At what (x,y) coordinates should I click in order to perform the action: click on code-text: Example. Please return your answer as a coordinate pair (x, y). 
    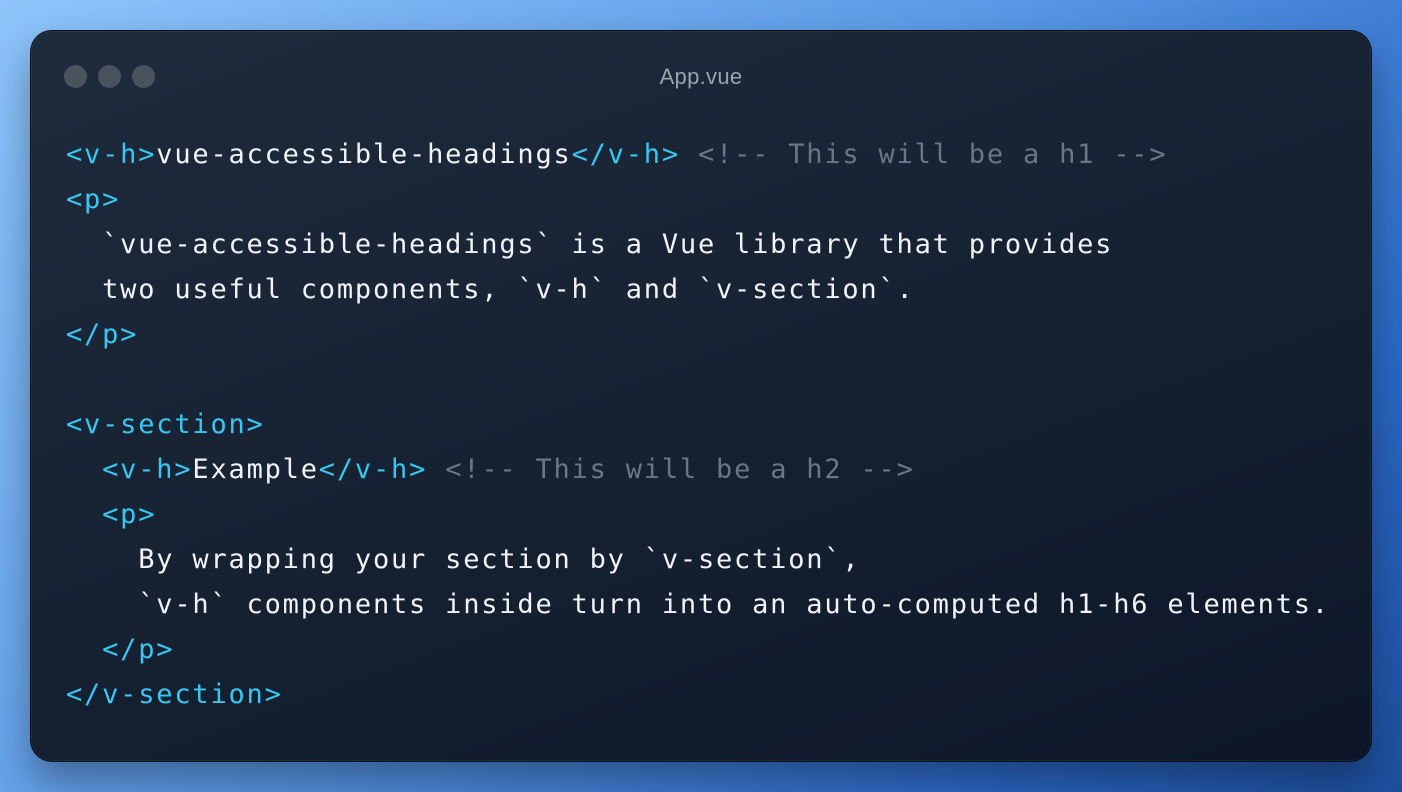
    Looking at the image, I should click on (255, 469).